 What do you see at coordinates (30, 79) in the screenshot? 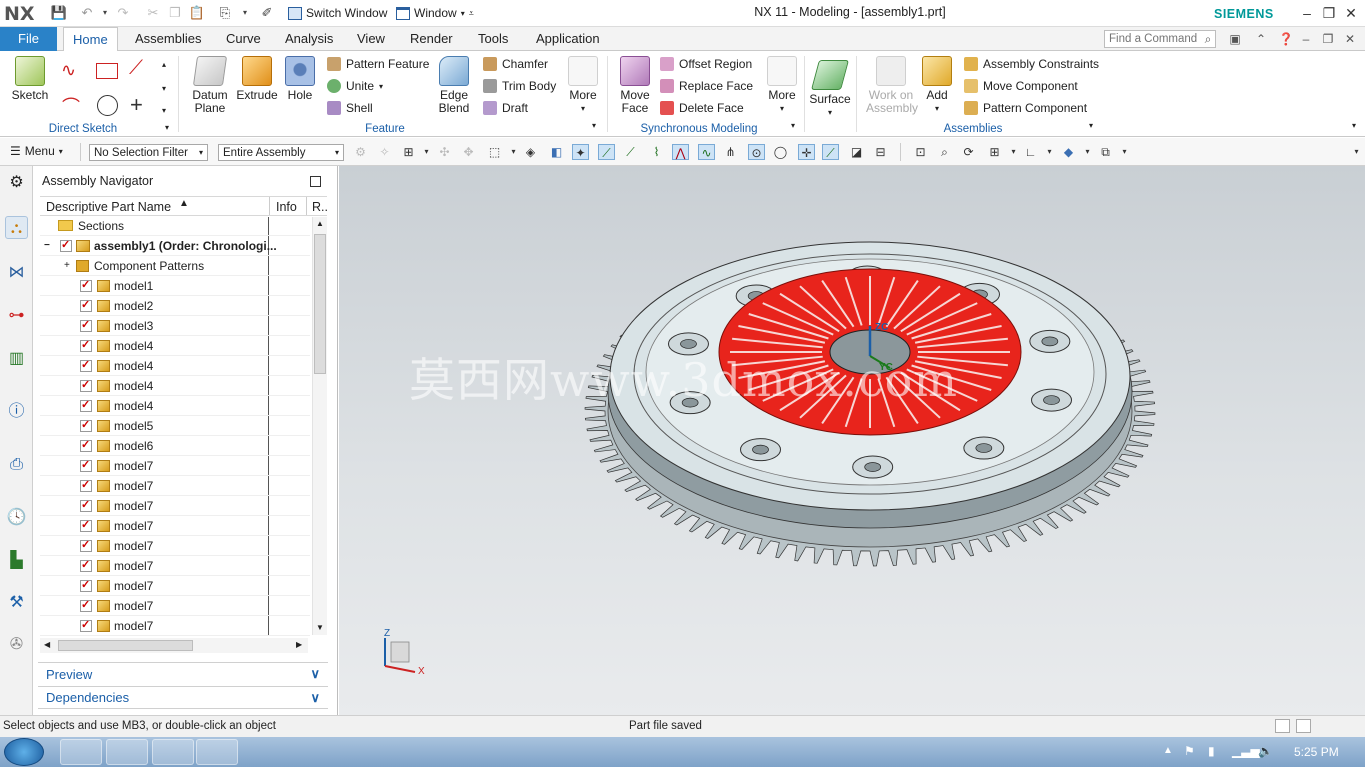
I see `sketch-button: Sketch` at bounding box center [30, 79].